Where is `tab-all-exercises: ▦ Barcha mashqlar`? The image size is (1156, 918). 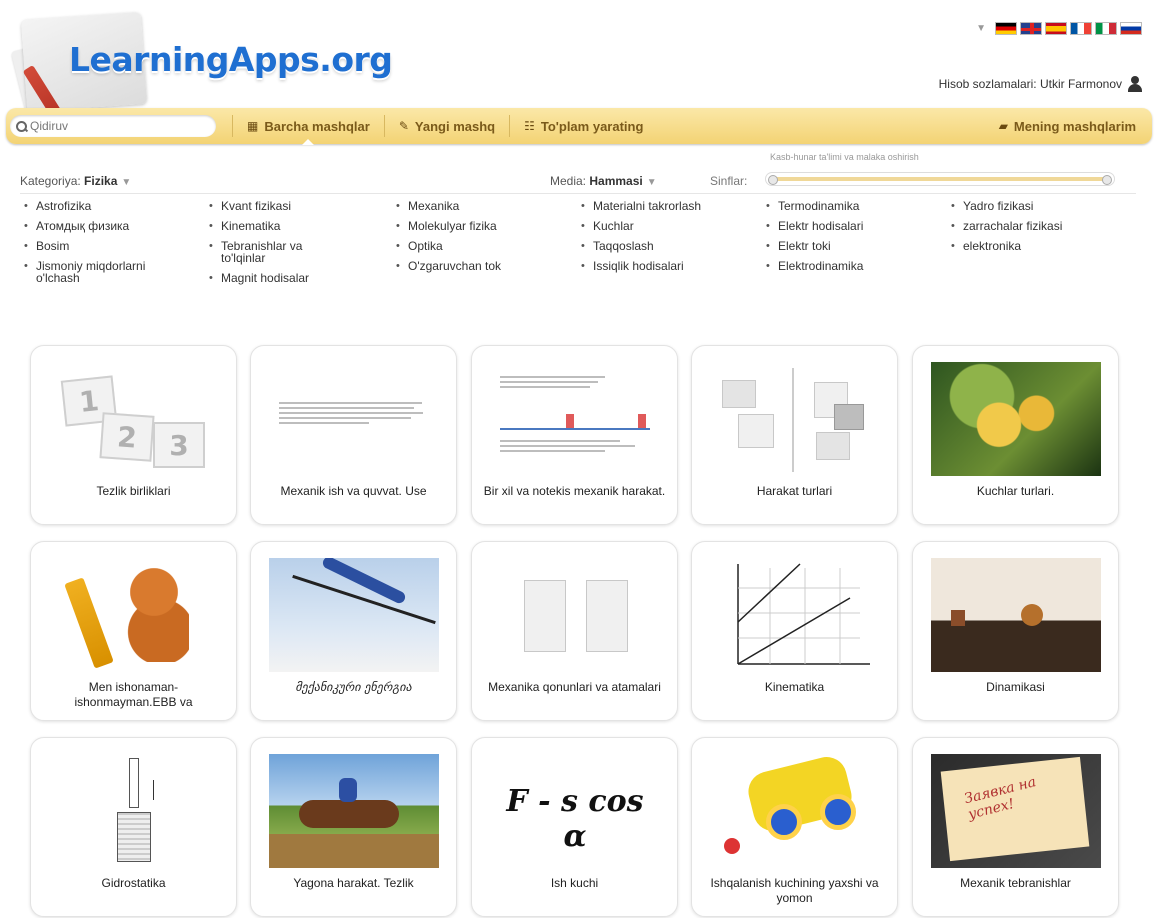
tab-all-exercises: ▦ Barcha mashqlar is located at coordinates (308, 126).